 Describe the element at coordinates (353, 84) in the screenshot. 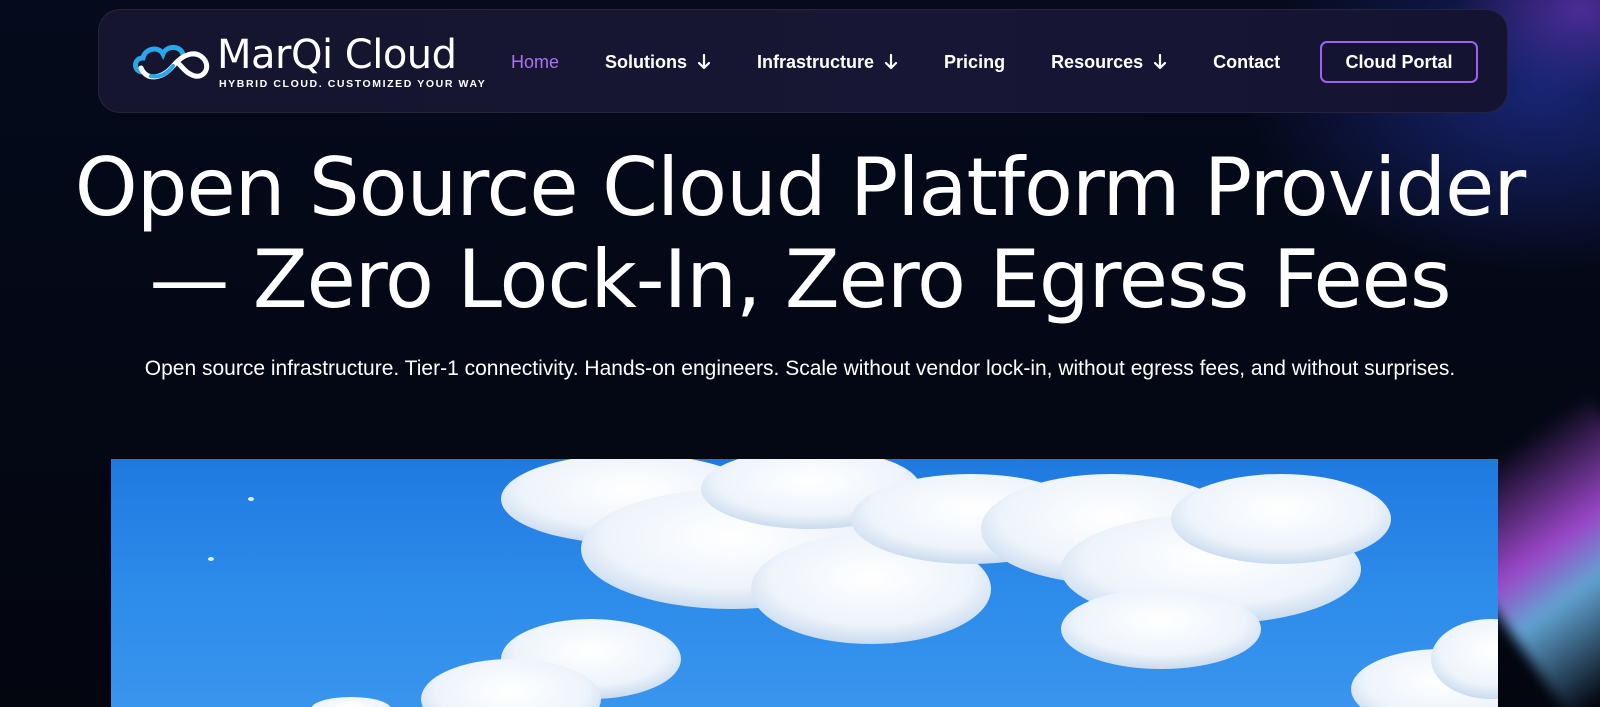

I see `logo-tagline: HYBRID CLOUD. CUSTOMIZED YOUR WAY` at that location.